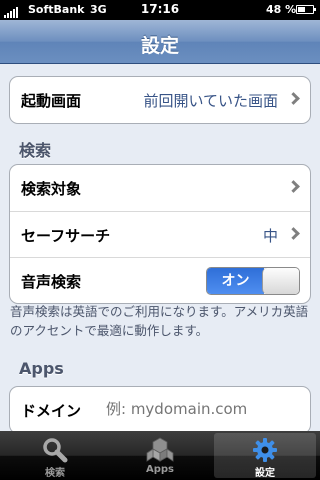 This screenshot has width=320, height=480. What do you see at coordinates (306, 9) in the screenshot?
I see `battery-icon` at bounding box center [306, 9].